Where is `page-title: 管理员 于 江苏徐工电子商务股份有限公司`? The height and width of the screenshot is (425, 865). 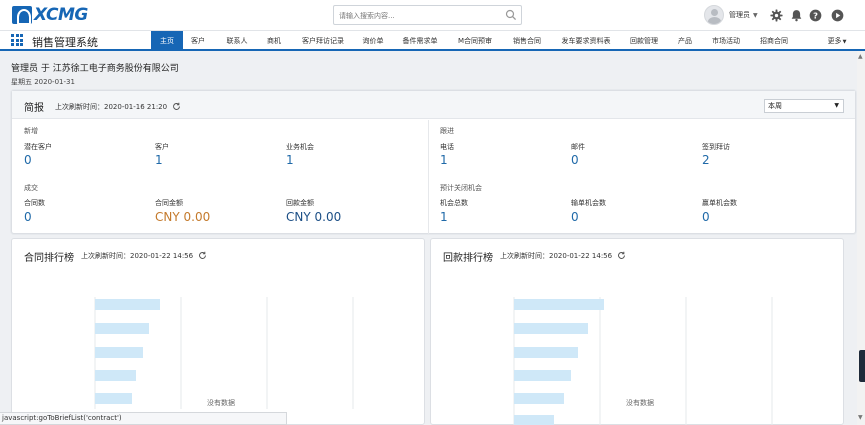 page-title: 管理员 于 江苏徐工电子商务股份有限公司 is located at coordinates (95, 69).